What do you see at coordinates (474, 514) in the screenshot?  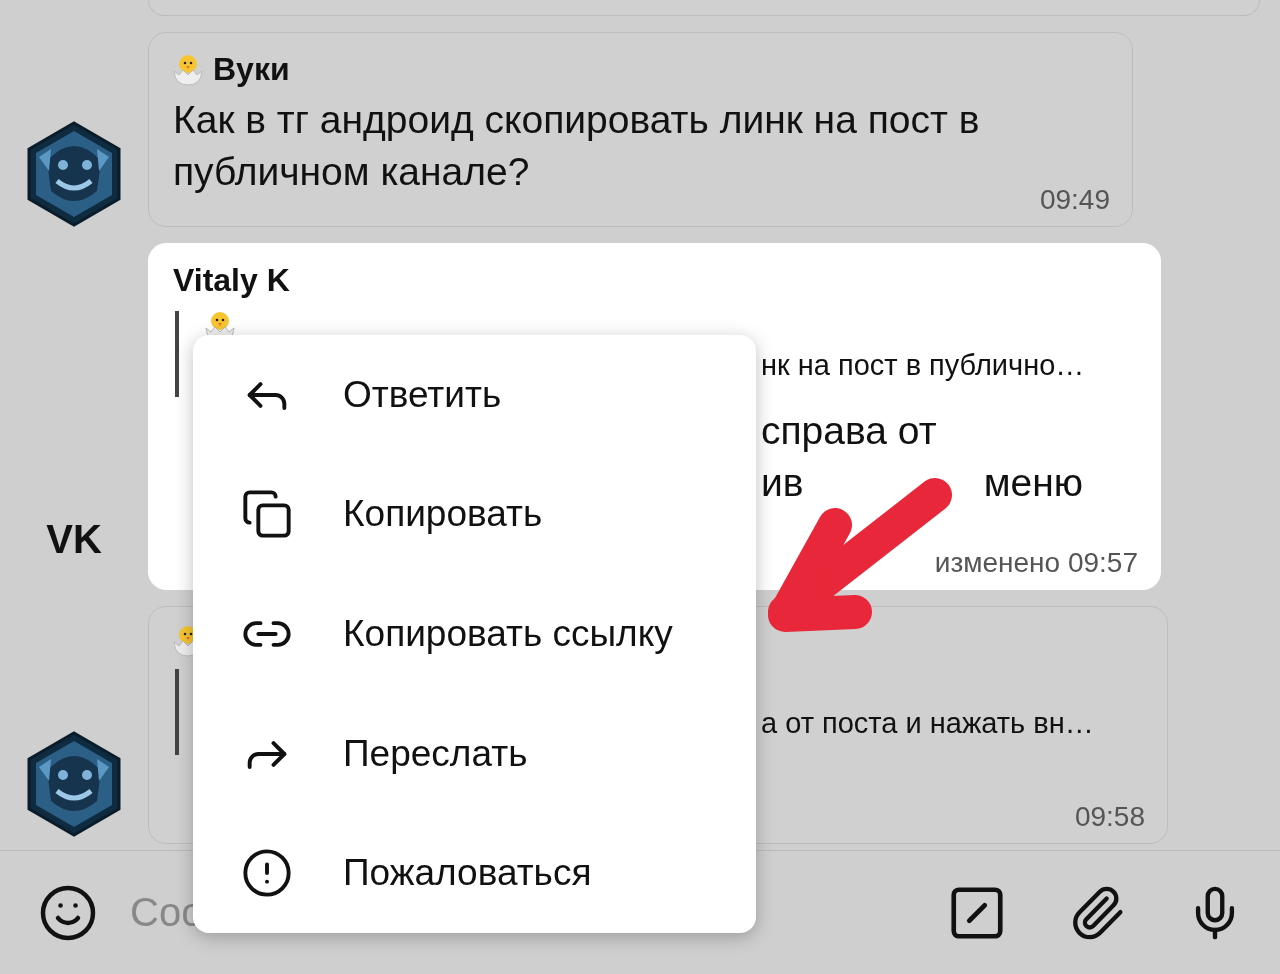 I see `menu-item: Копировать` at bounding box center [474, 514].